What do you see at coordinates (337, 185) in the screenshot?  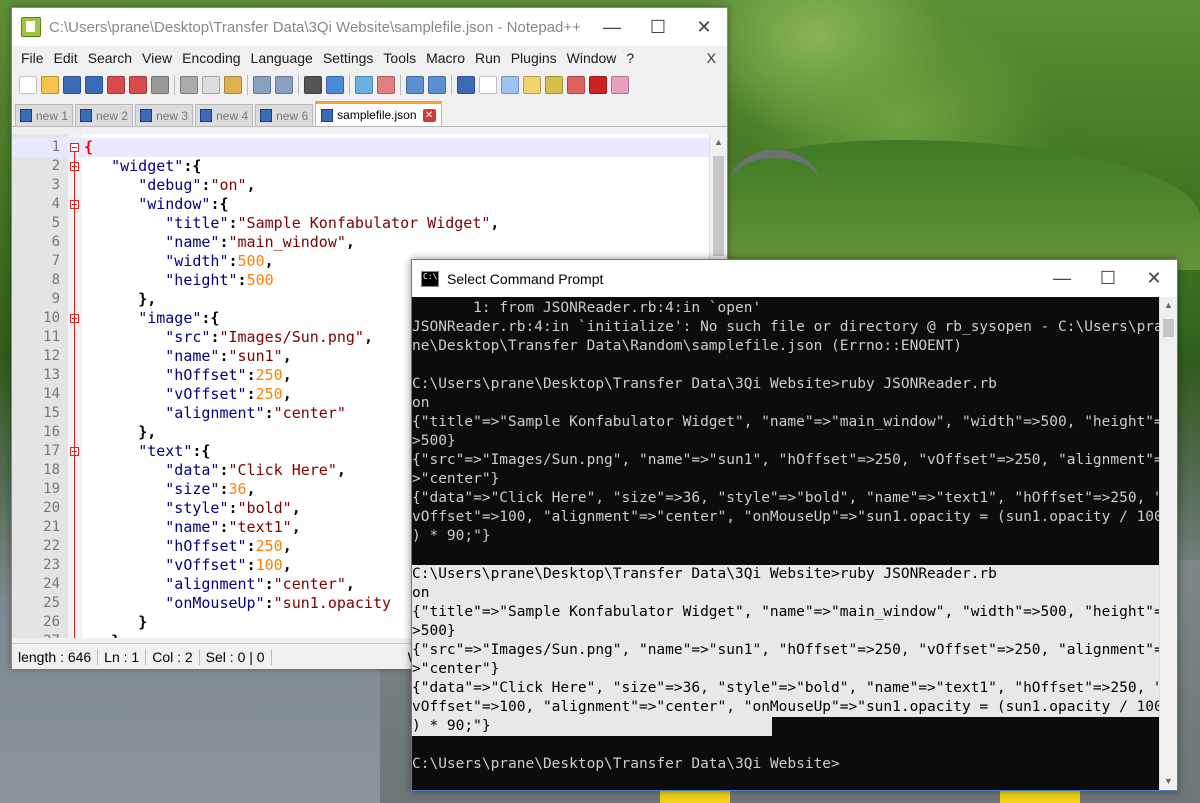 I see `code-line: 3 "debug":"on",` at bounding box center [337, 185].